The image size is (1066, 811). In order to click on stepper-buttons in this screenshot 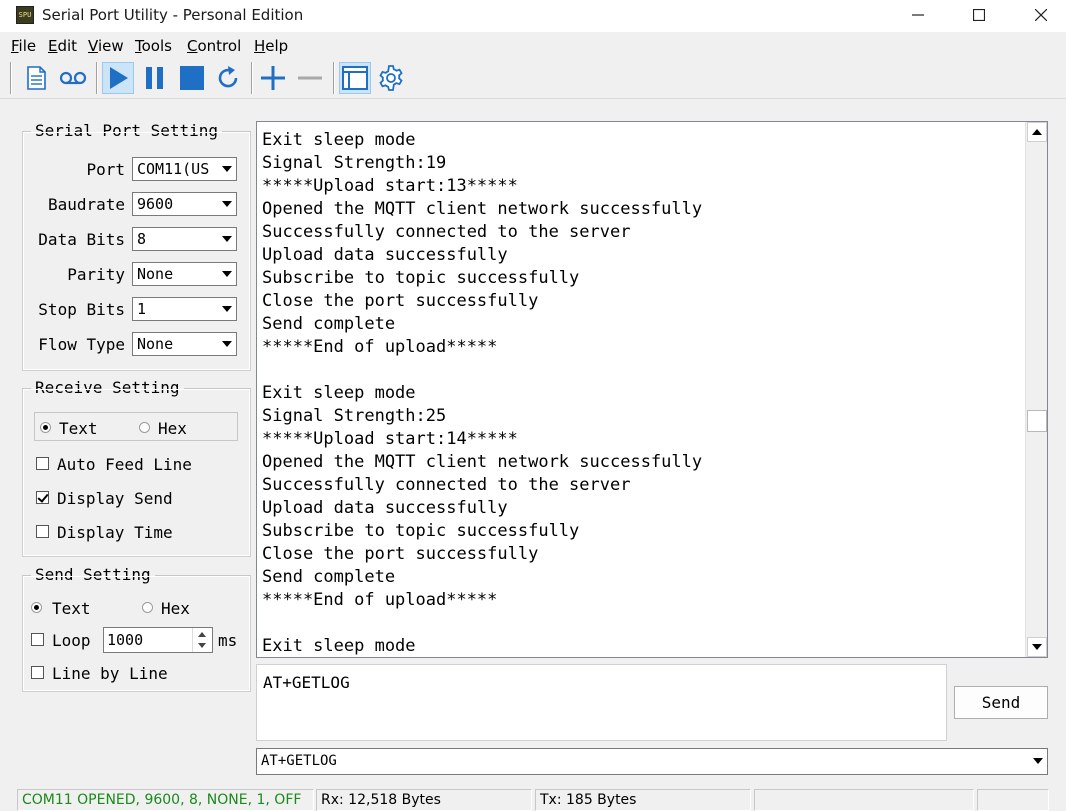, I will do `click(202, 640)`.